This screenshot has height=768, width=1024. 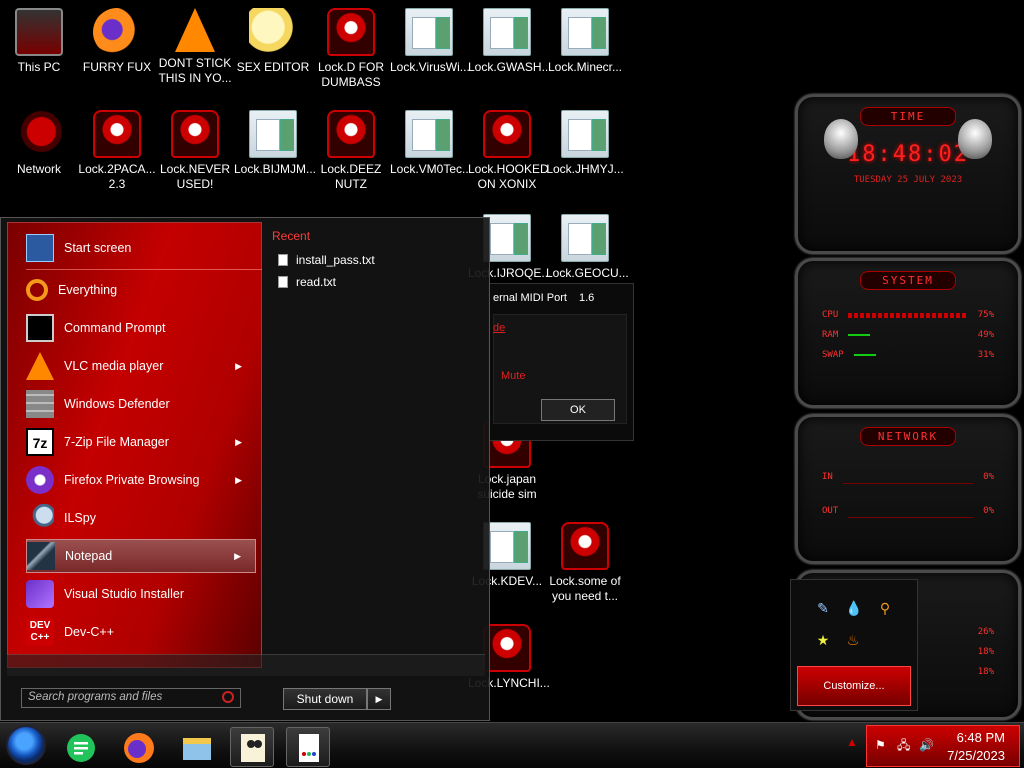 What do you see at coordinates (351, 151) in the screenshot?
I see `desktop-icon-lock-deez-nutz: Lock.DEEZ NUTZ` at bounding box center [351, 151].